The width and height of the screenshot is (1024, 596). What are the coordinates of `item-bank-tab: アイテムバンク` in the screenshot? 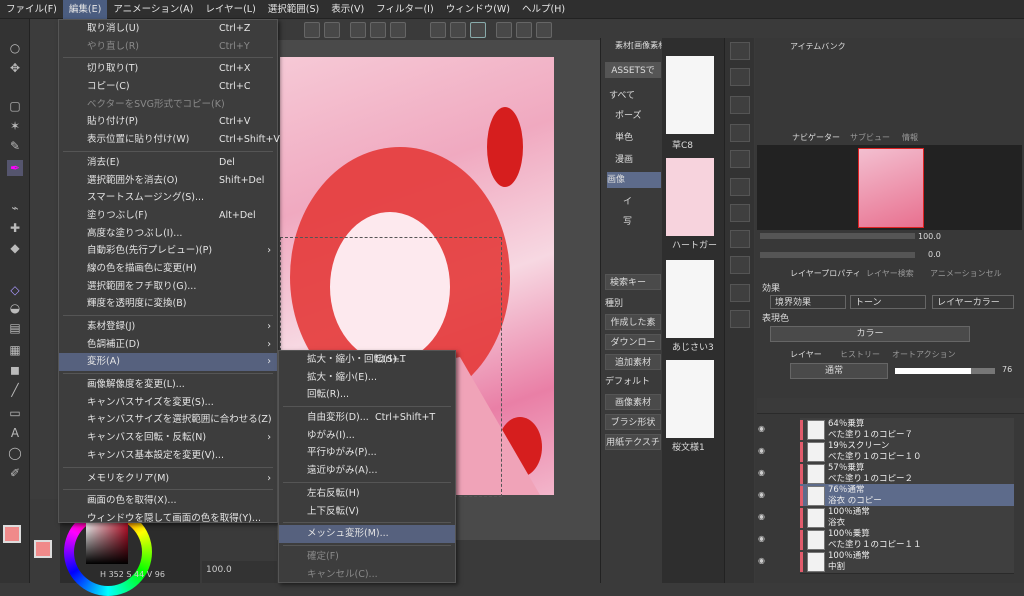 It's located at (818, 47).